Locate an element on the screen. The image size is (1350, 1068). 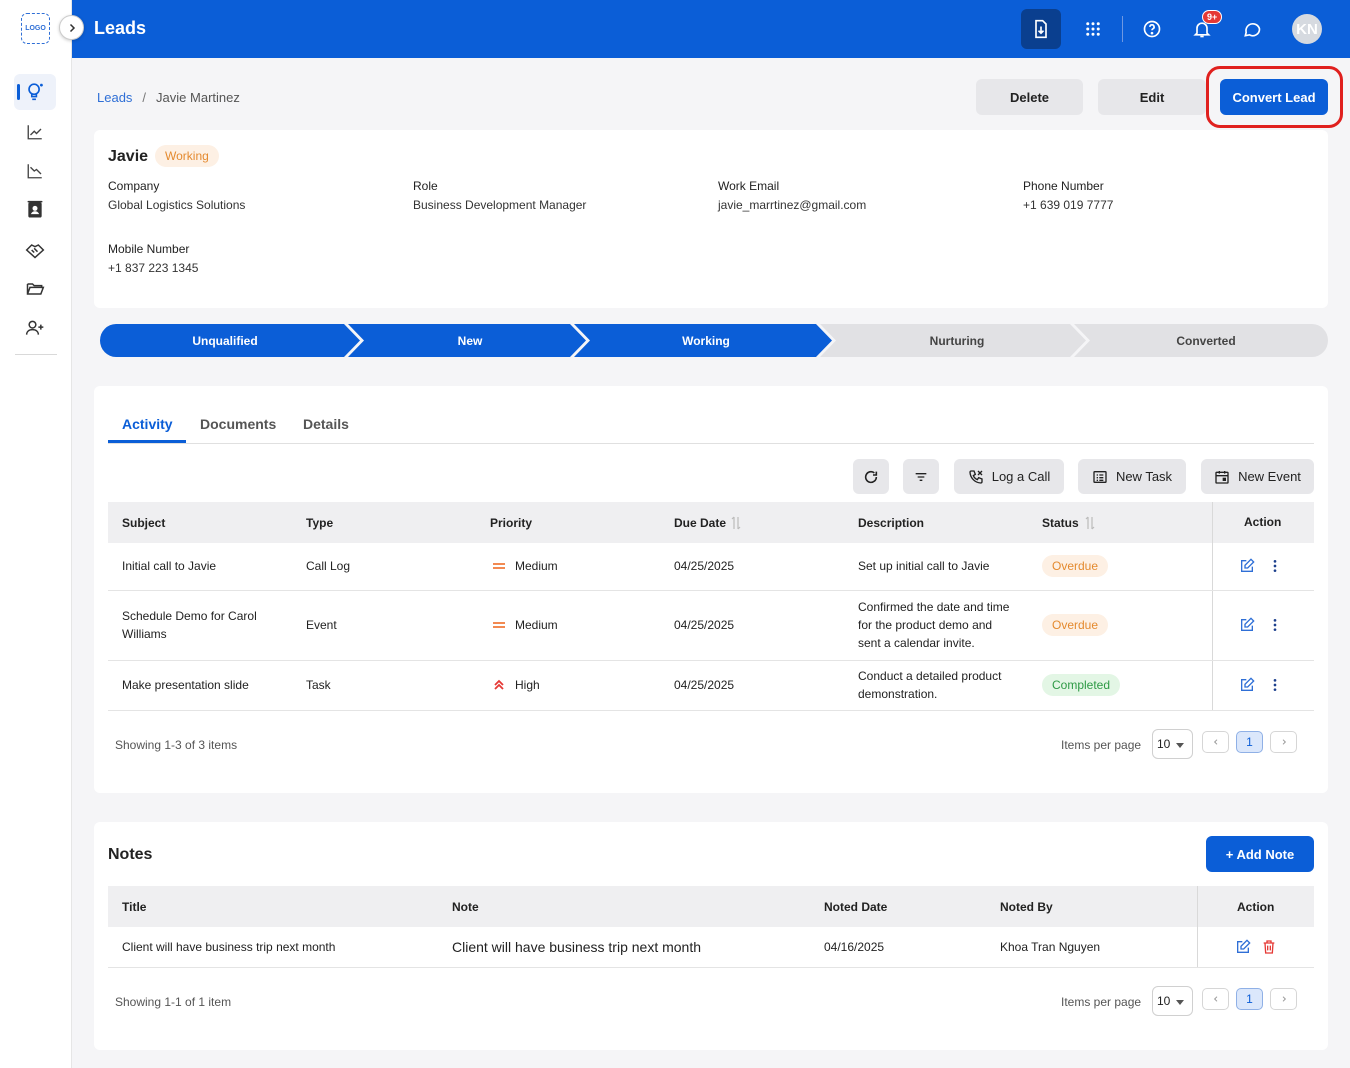
chat-button is located at coordinates (1252, 29).